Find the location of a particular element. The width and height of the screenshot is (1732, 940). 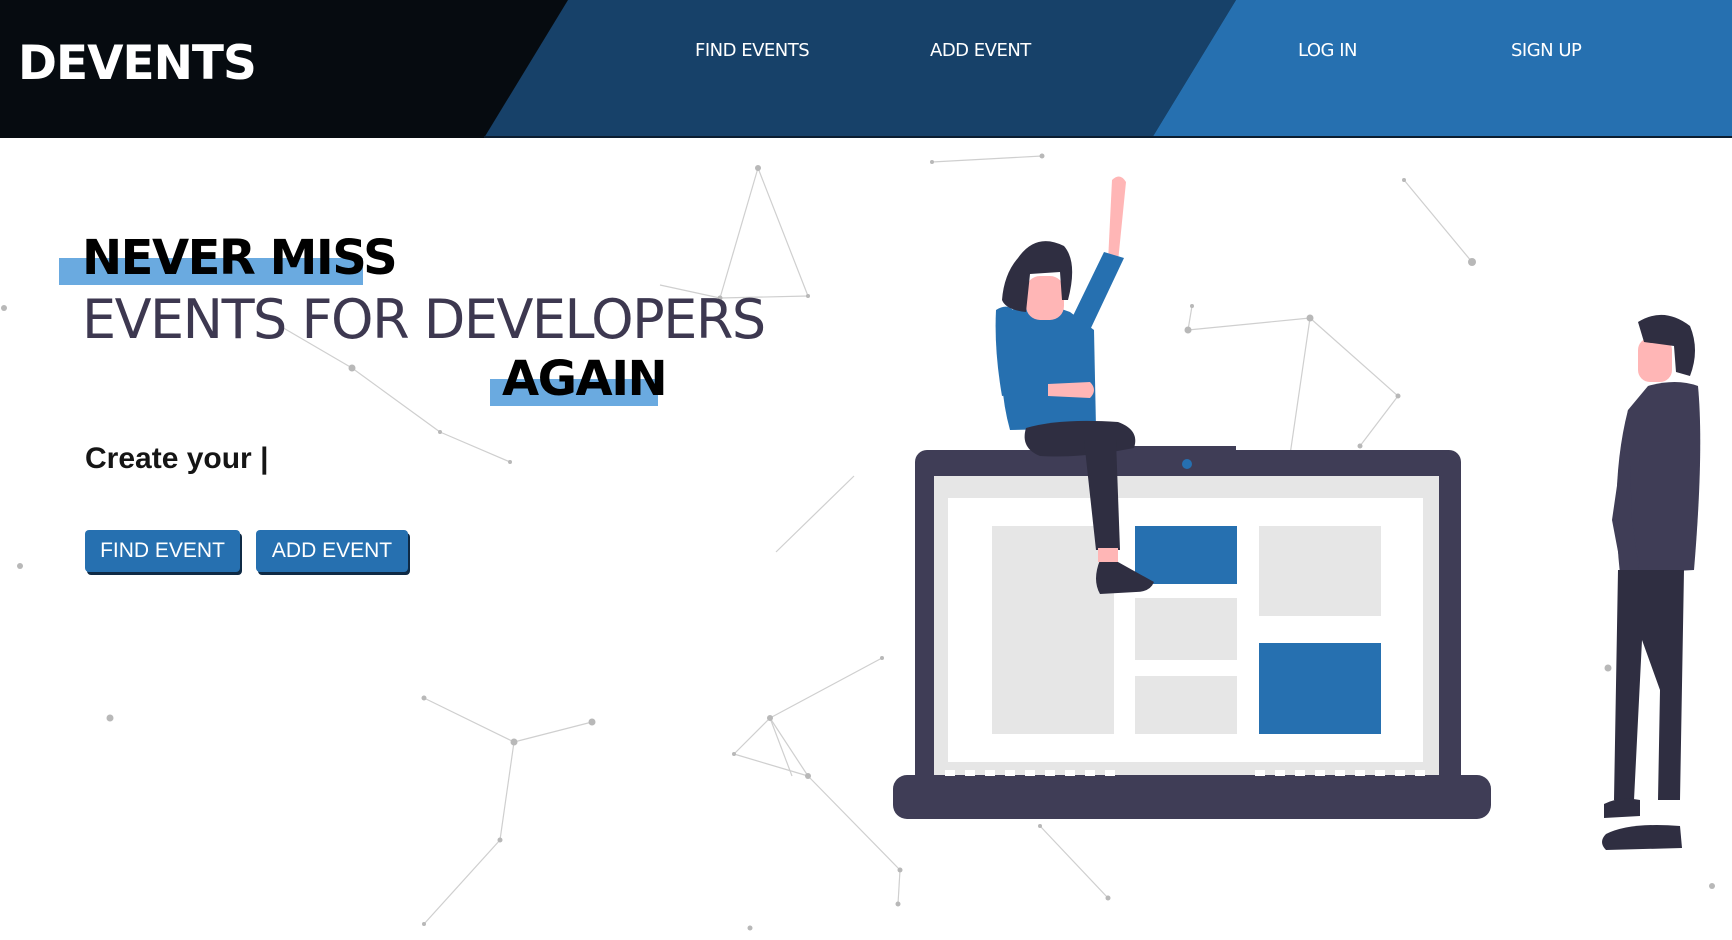

hero-line-never-miss: NEVER MISS is located at coordinates (240, 258).